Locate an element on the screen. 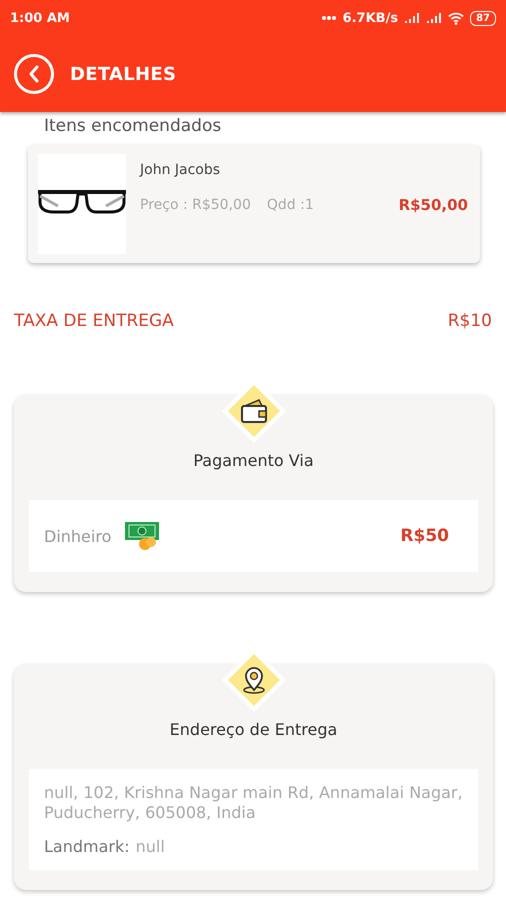 The height and width of the screenshot is (900, 506). back-button is located at coordinates (34, 74).